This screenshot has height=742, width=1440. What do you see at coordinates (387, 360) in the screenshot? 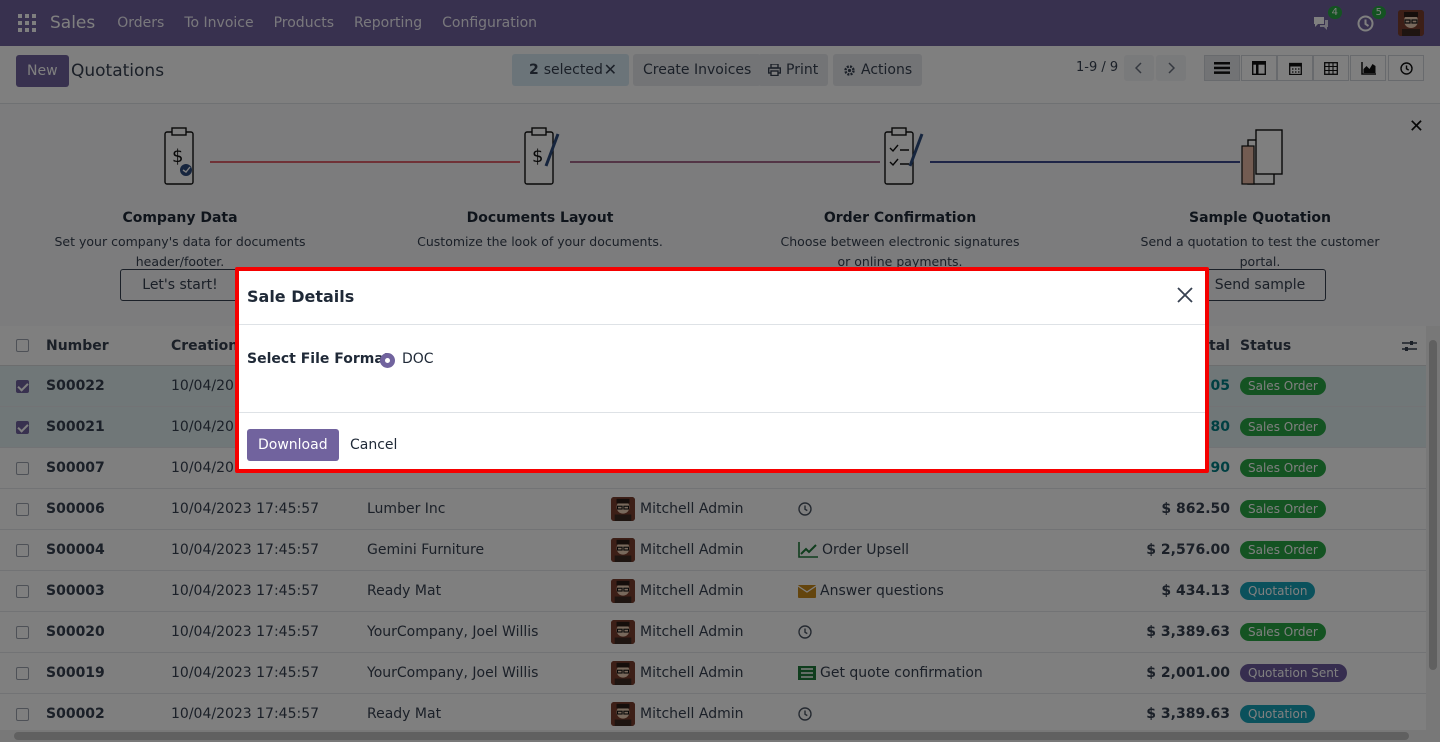
I see `doc-format-radio` at bounding box center [387, 360].